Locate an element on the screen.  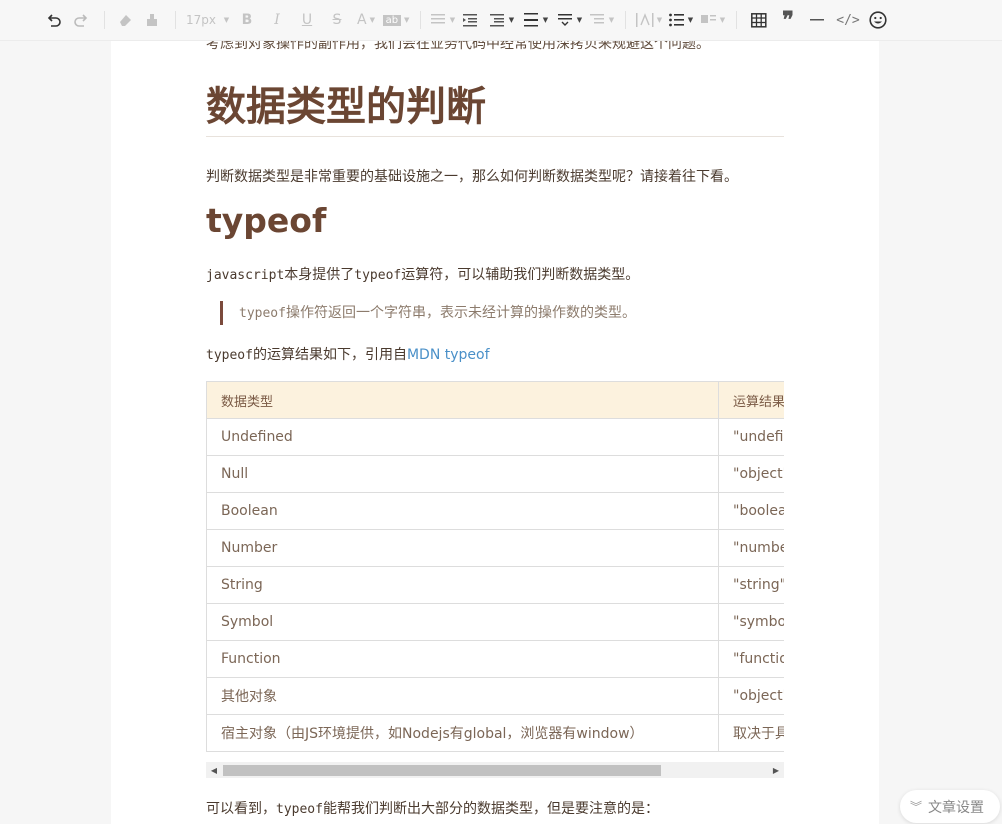
heading-h2: typeof is located at coordinates (266, 220).